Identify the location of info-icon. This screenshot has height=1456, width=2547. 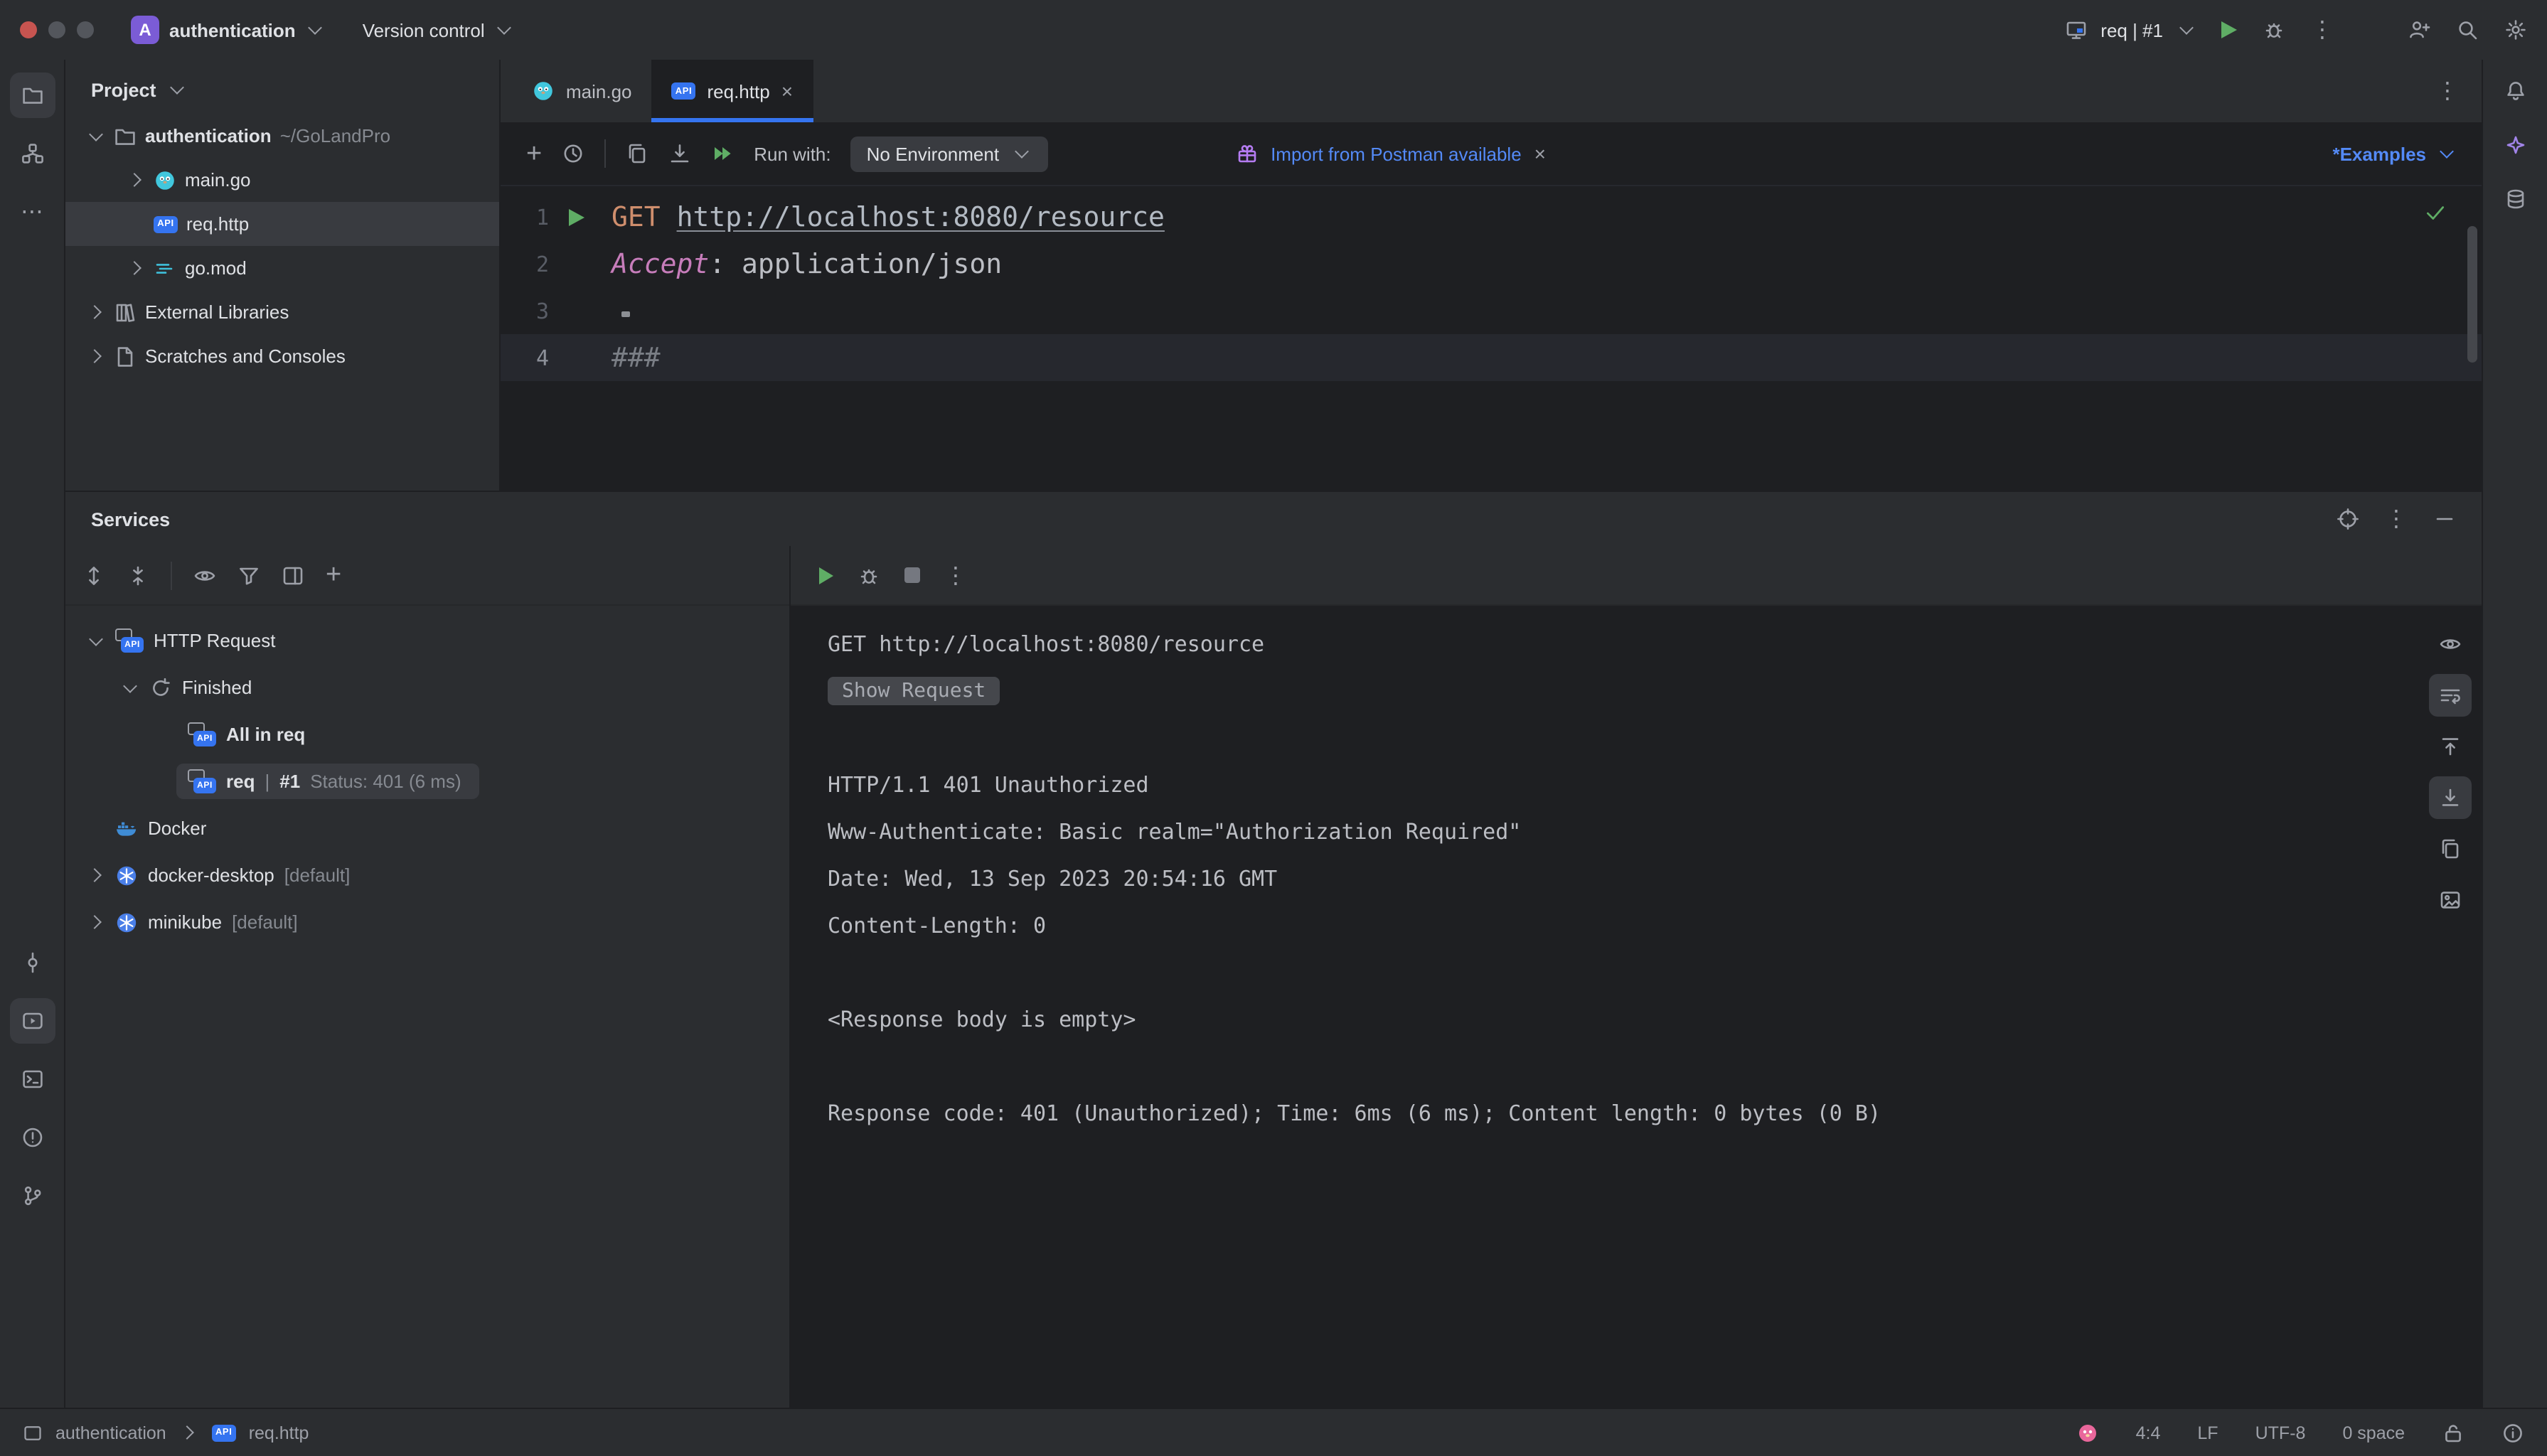
(2512, 1432).